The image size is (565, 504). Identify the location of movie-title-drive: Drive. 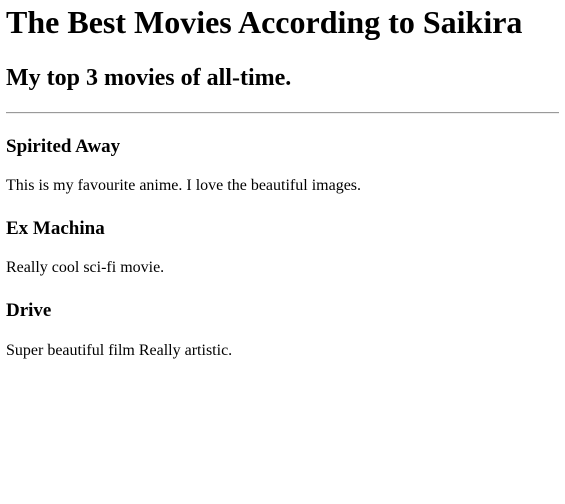
(29, 310).